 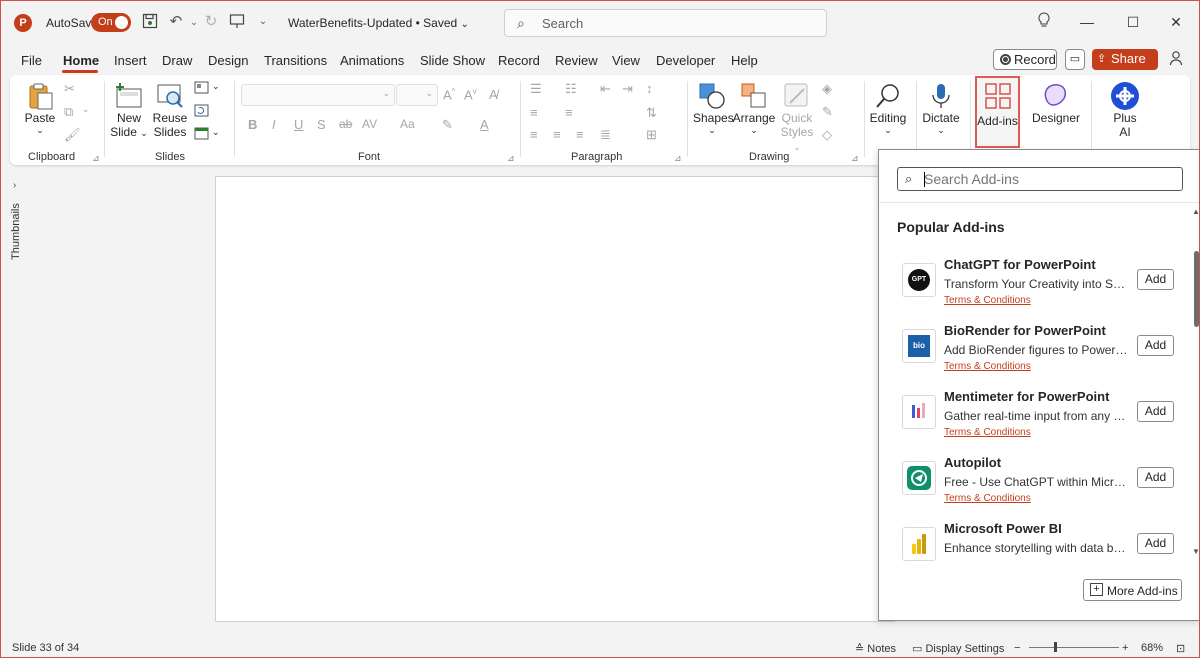 I want to click on chevron-right-icon: ›, so click(x=14, y=185).